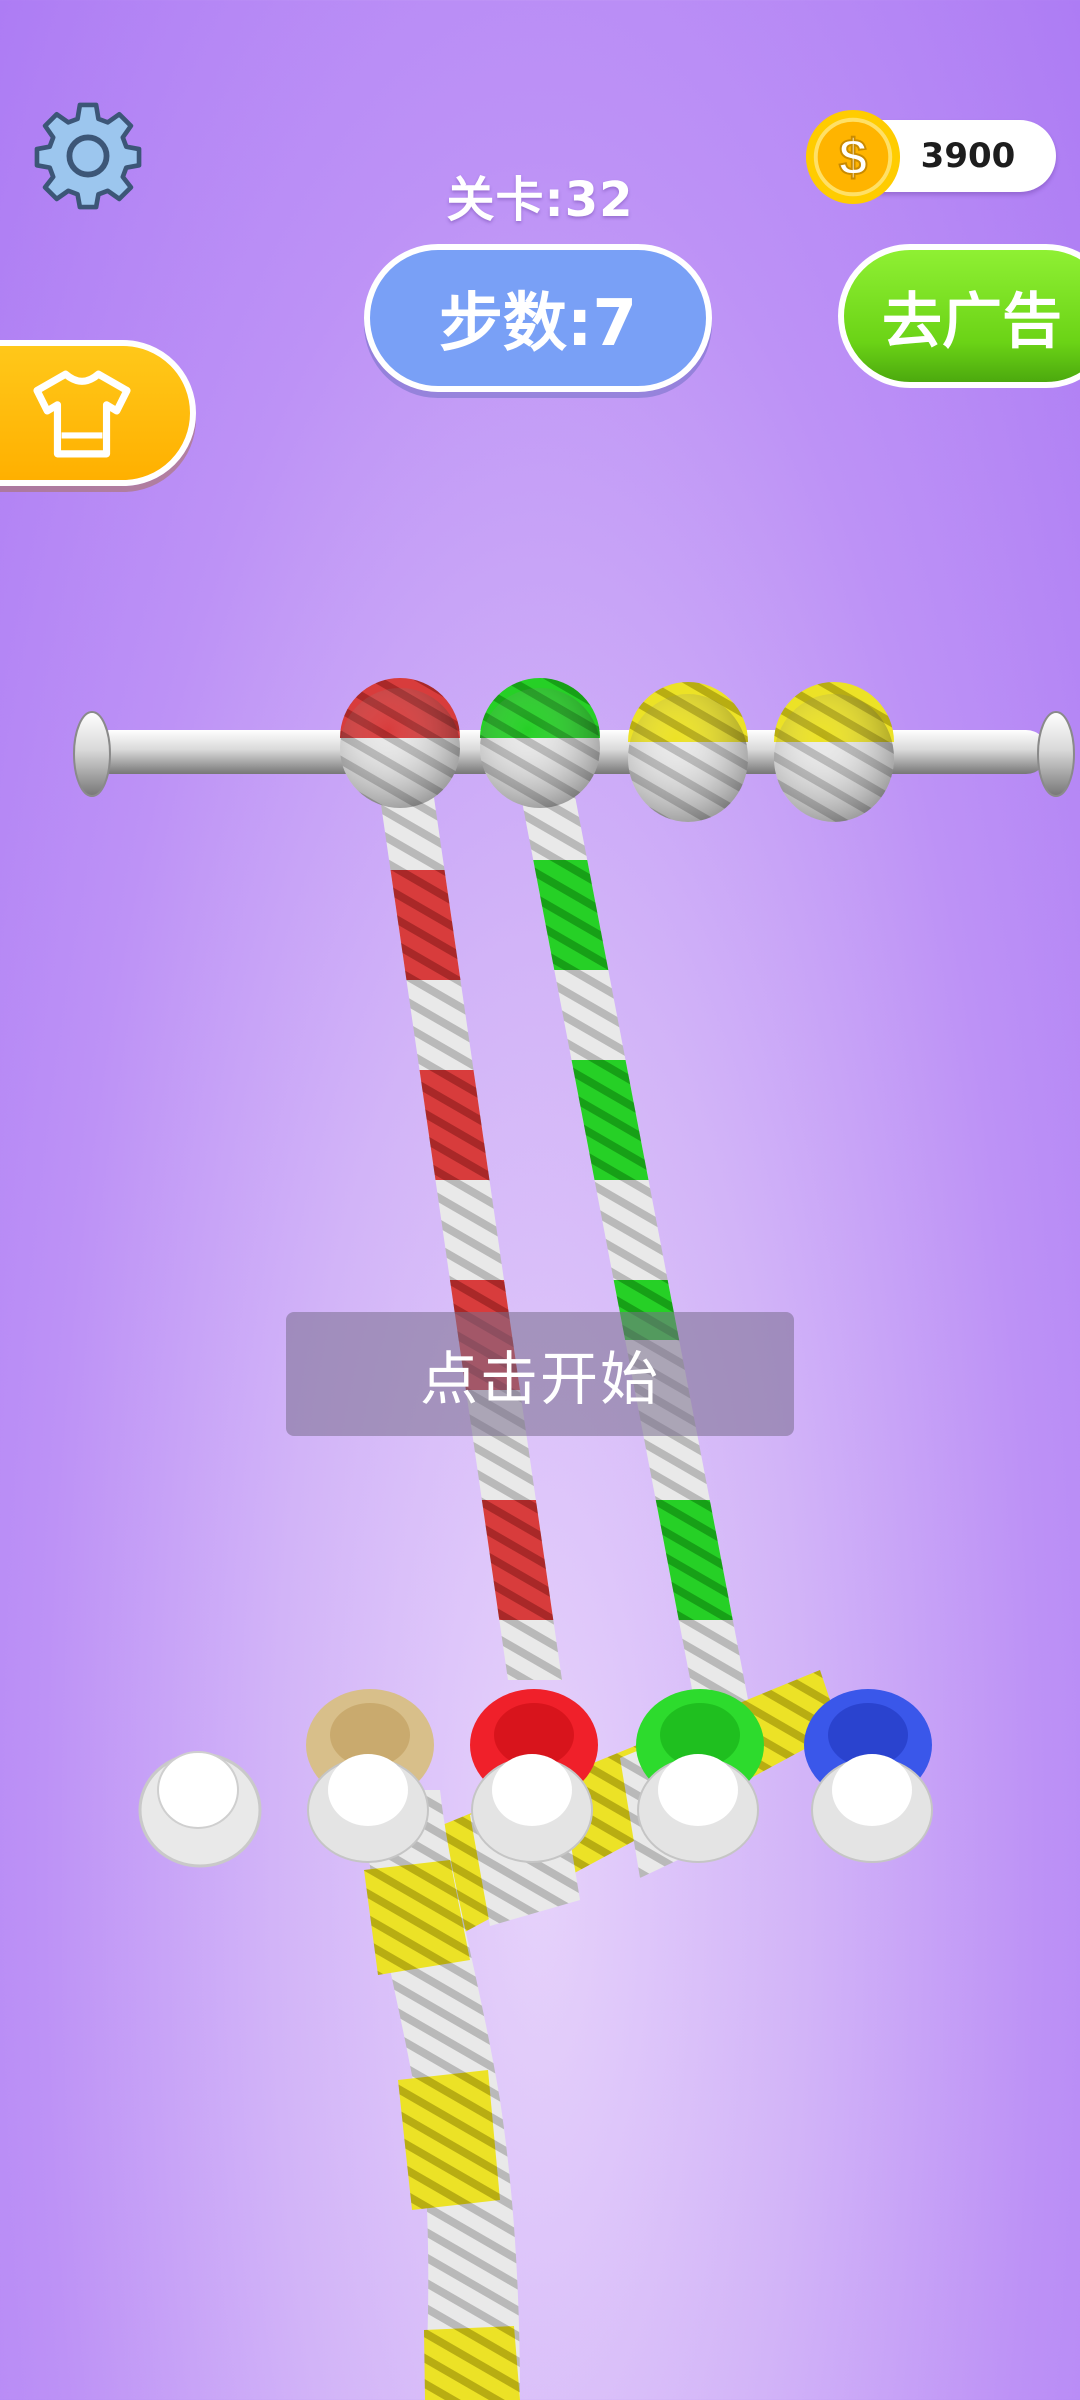  Describe the element at coordinates (534, 1776) in the screenshot. I see `peg-red` at that location.